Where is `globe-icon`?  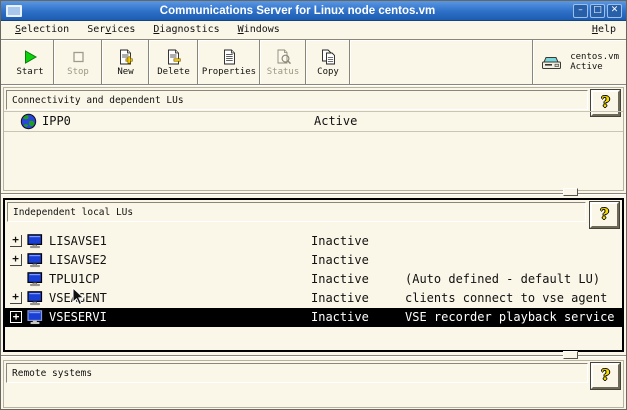 globe-icon is located at coordinates (28, 124).